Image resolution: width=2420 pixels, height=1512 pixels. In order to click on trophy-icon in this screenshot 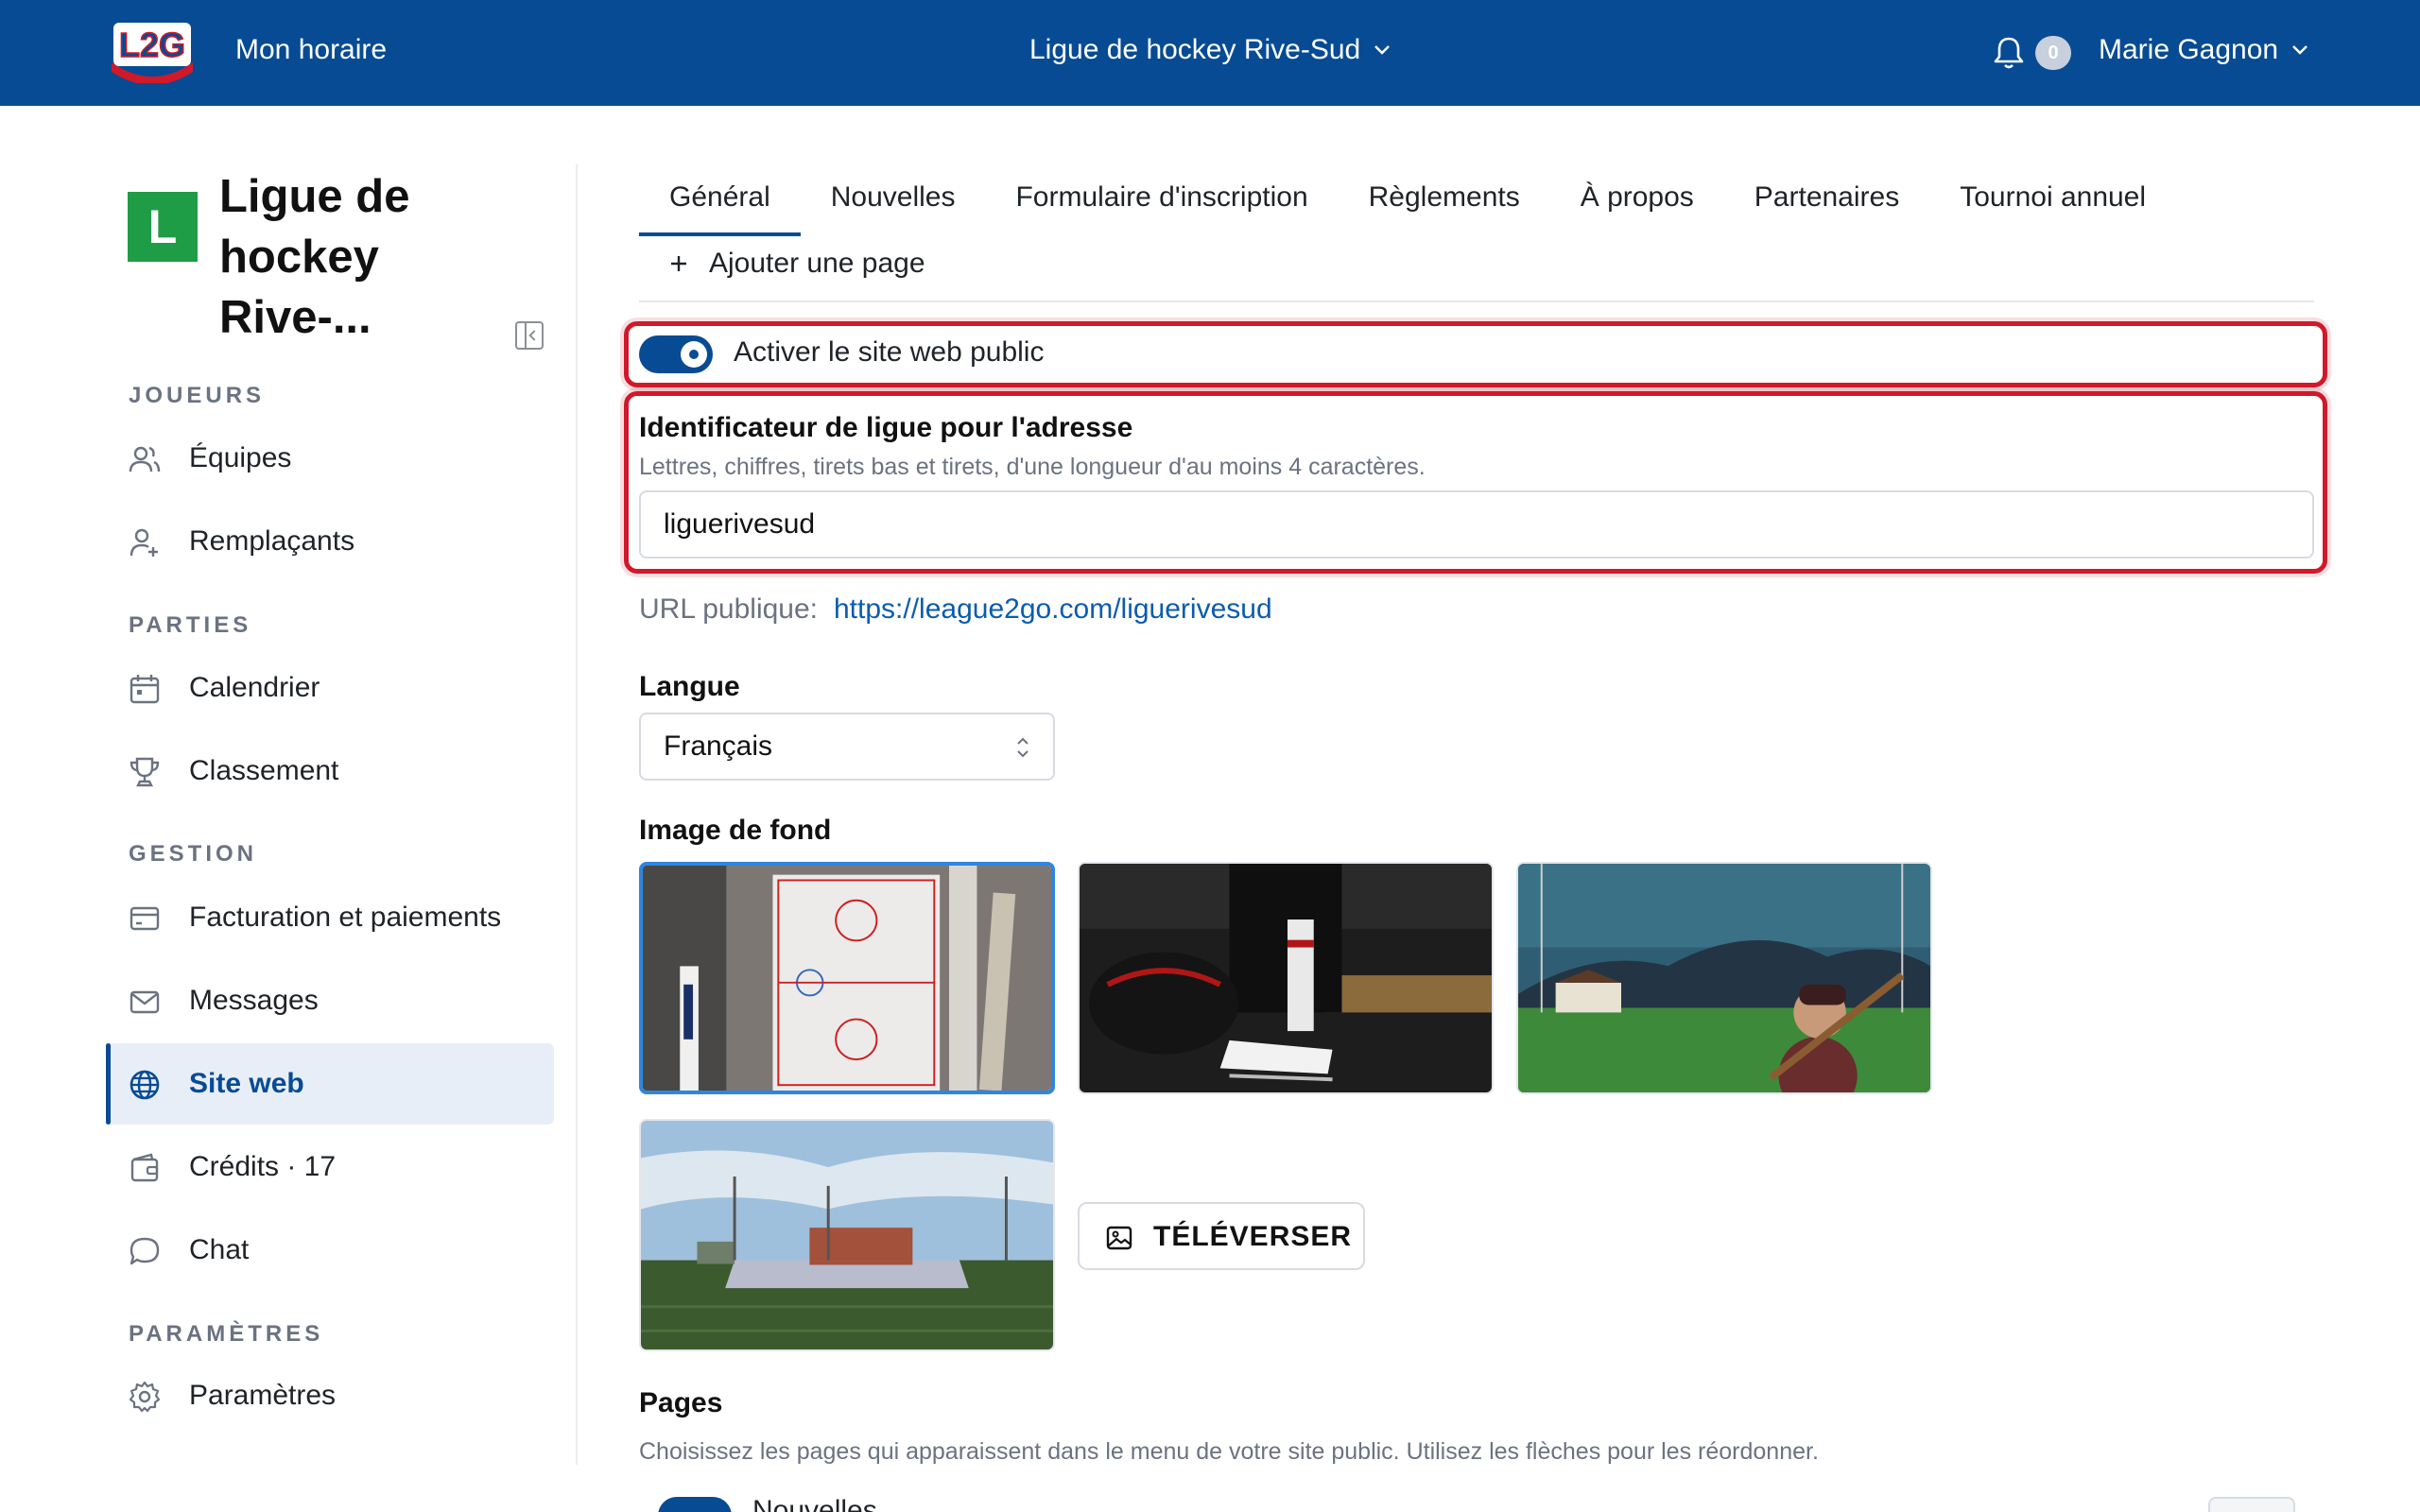, I will do `click(145, 772)`.